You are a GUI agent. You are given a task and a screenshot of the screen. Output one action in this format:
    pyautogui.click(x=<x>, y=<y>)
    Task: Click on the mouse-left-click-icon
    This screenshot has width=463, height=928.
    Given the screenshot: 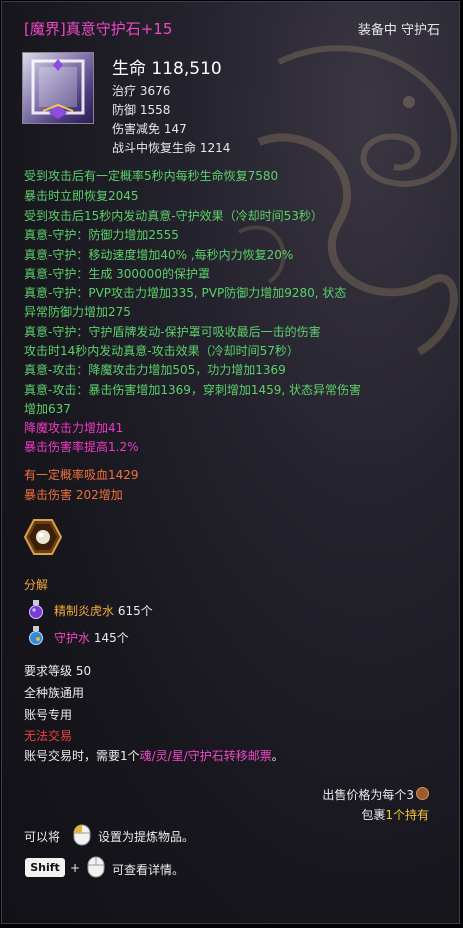 What is the action you would take?
    pyautogui.click(x=82, y=835)
    